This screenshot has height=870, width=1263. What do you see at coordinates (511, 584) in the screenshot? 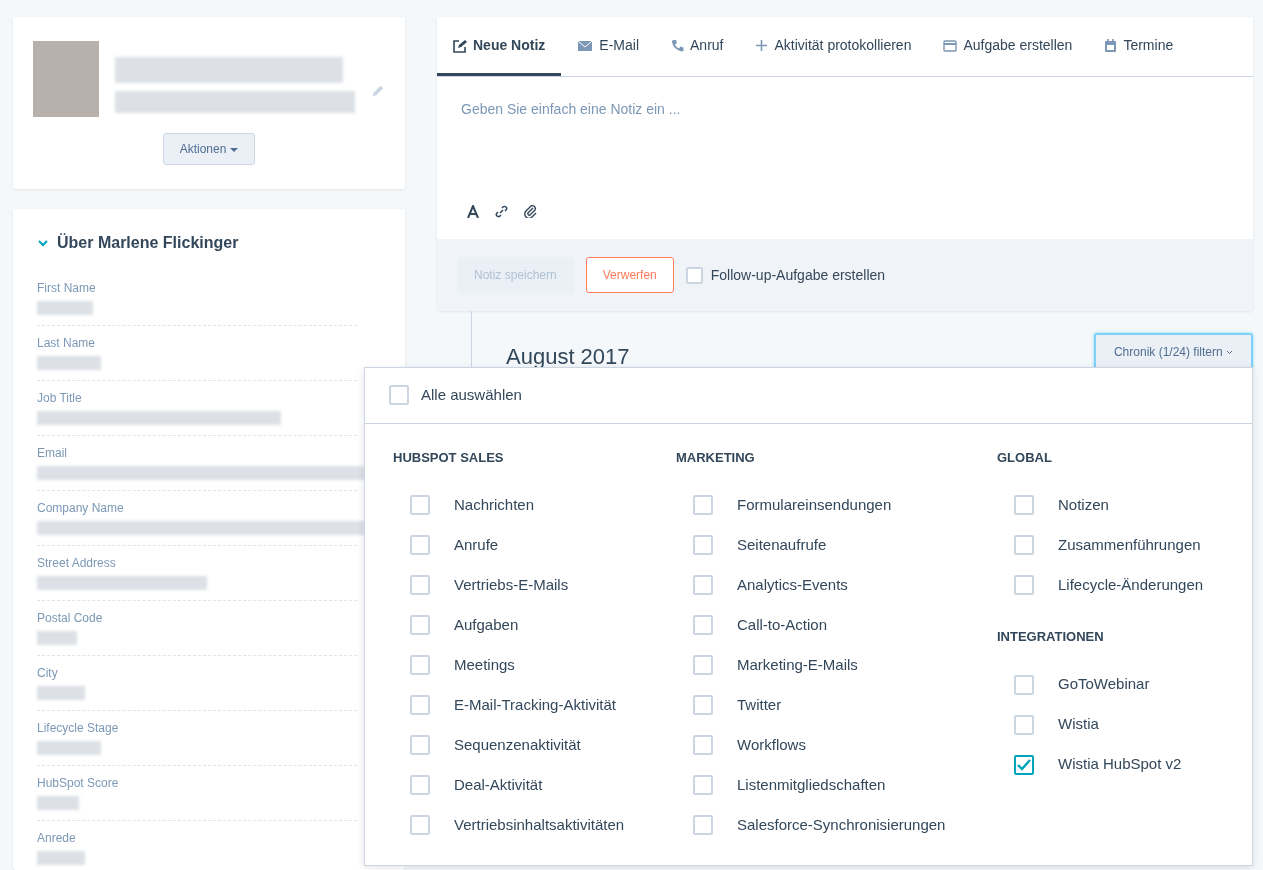
I see `checkbox-label: Vertriebs-E-Mails` at bounding box center [511, 584].